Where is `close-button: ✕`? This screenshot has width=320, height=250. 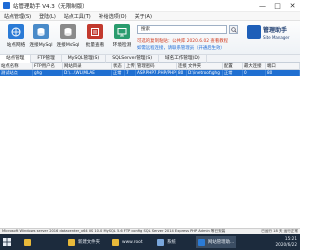 close-button: ✕ is located at coordinates (292, 6).